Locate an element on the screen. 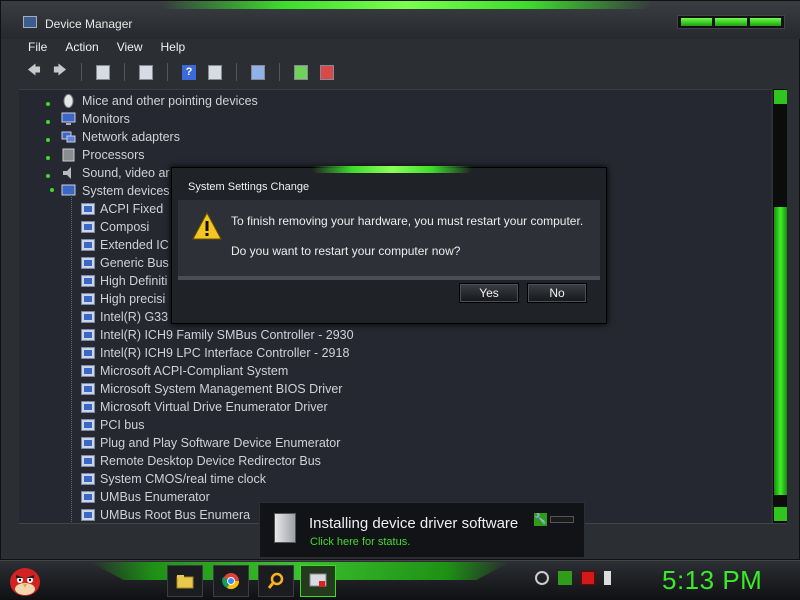  tree-category-system-devices: System devices is located at coordinates (115, 191).